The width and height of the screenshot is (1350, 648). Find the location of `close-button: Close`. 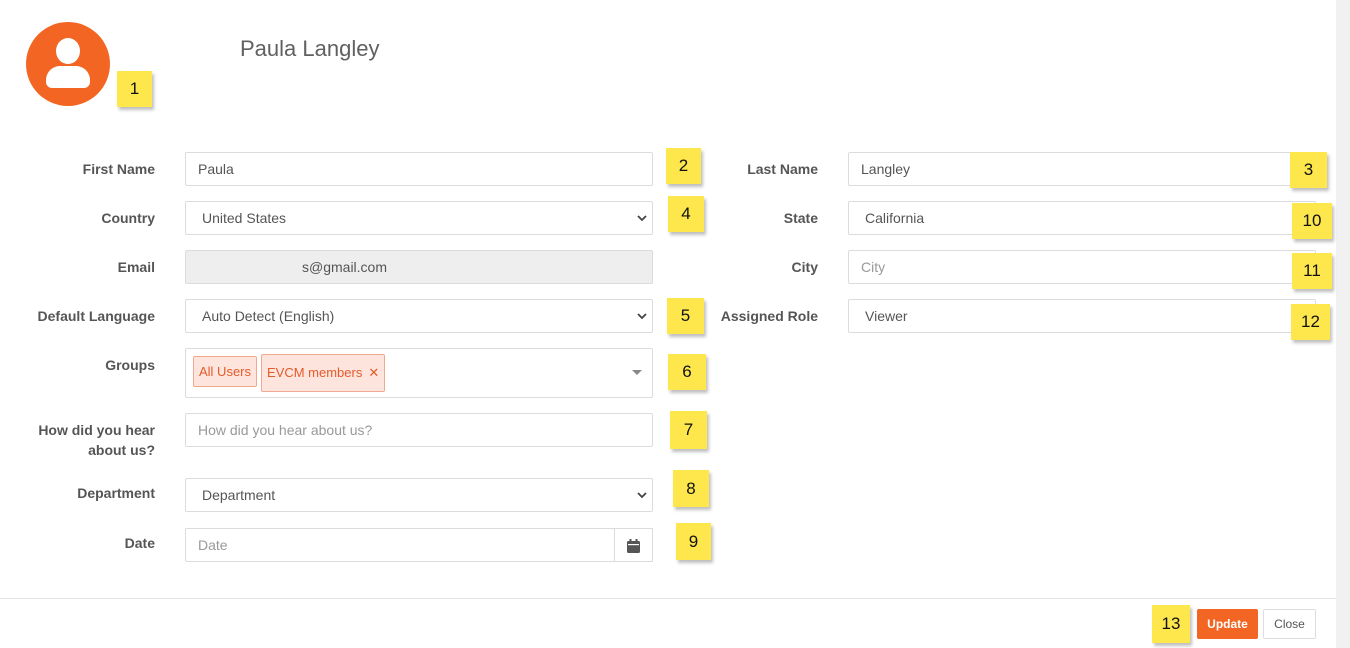

close-button: Close is located at coordinates (1289, 624).